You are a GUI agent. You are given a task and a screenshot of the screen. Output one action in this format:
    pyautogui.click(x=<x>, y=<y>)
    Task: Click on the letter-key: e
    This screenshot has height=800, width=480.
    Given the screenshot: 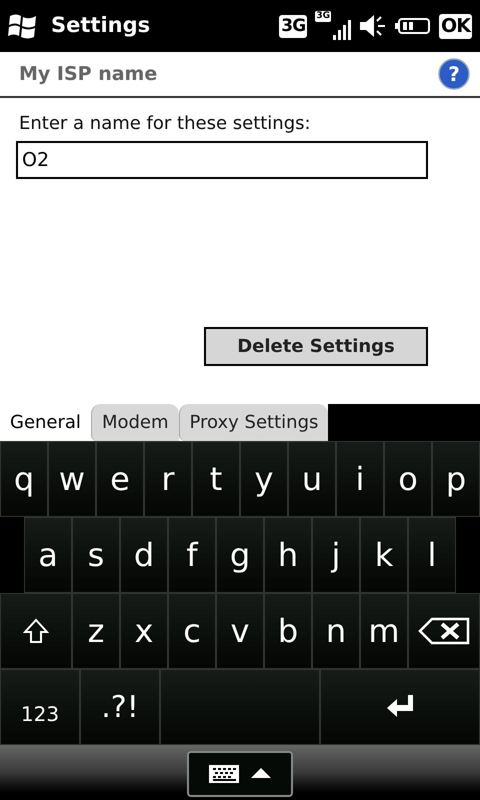 What is the action you would take?
    pyautogui.click(x=120, y=479)
    